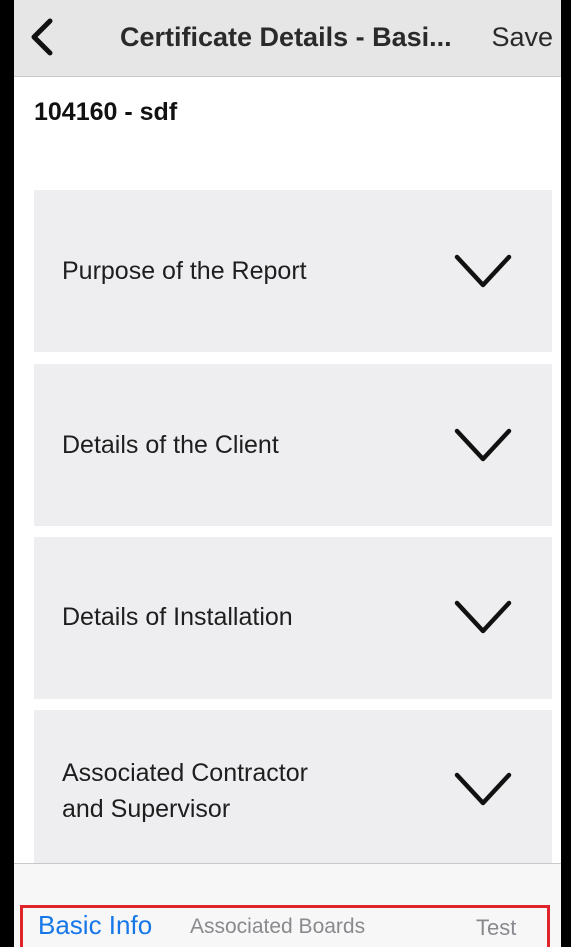  Describe the element at coordinates (277, 927) in the screenshot. I see `tab-associated-boards: Associated Boards` at that location.